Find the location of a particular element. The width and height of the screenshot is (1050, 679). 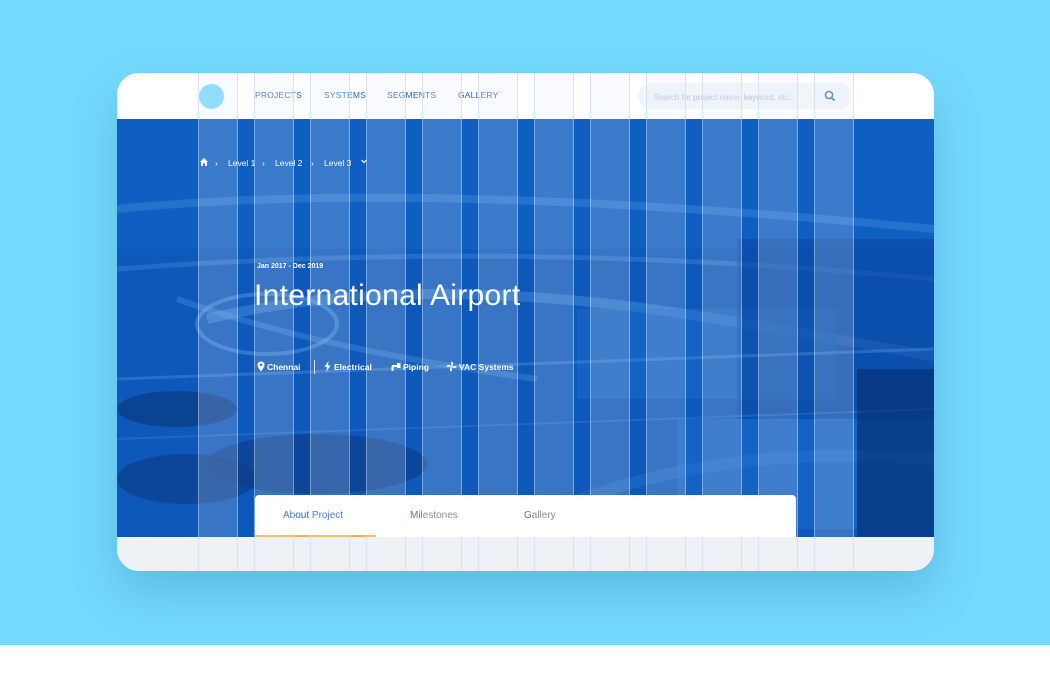

search-icon is located at coordinates (829, 95).